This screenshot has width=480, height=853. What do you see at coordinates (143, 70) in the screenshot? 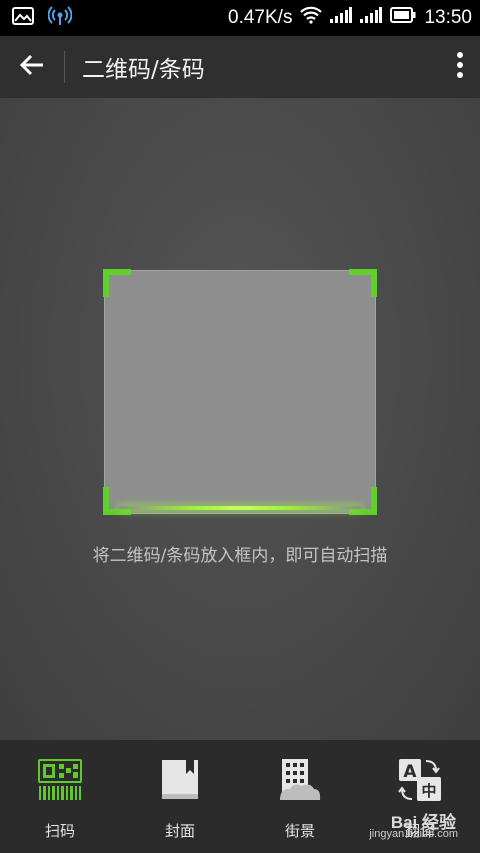
I see `page-title: 二维码/条码` at bounding box center [143, 70].